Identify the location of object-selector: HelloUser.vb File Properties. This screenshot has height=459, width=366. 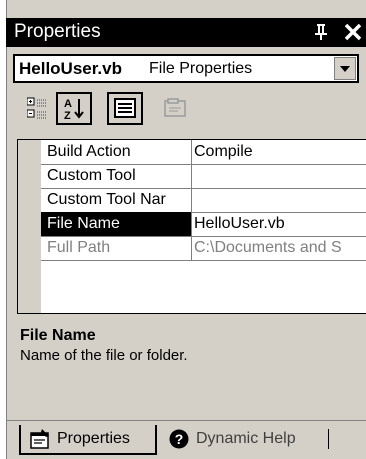
(186, 68).